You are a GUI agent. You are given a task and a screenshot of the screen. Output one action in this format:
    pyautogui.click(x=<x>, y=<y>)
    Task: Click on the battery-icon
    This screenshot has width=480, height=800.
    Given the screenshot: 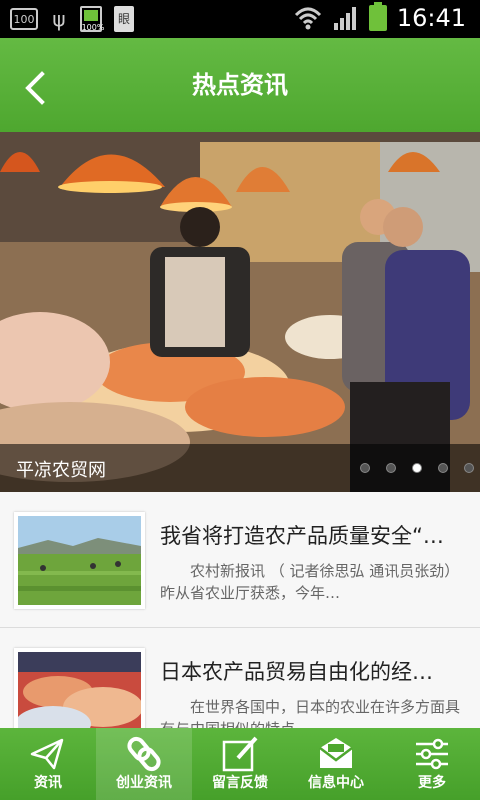 What is the action you would take?
    pyautogui.click(x=377, y=16)
    